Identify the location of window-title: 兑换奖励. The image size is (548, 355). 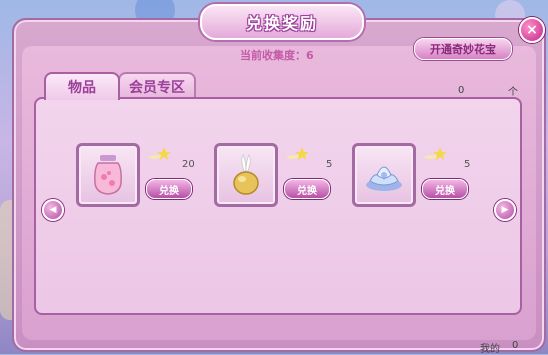
(281, 23).